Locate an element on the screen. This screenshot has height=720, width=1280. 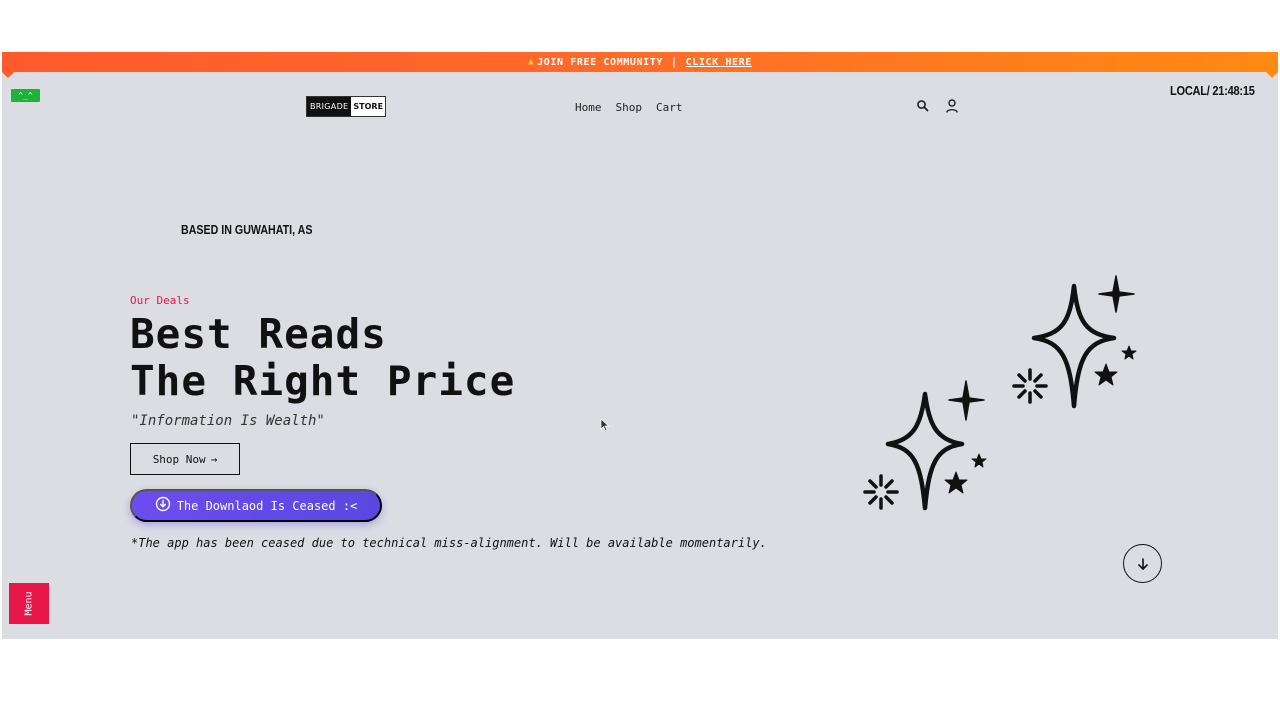
scroll-down-button is located at coordinates (1142, 563).